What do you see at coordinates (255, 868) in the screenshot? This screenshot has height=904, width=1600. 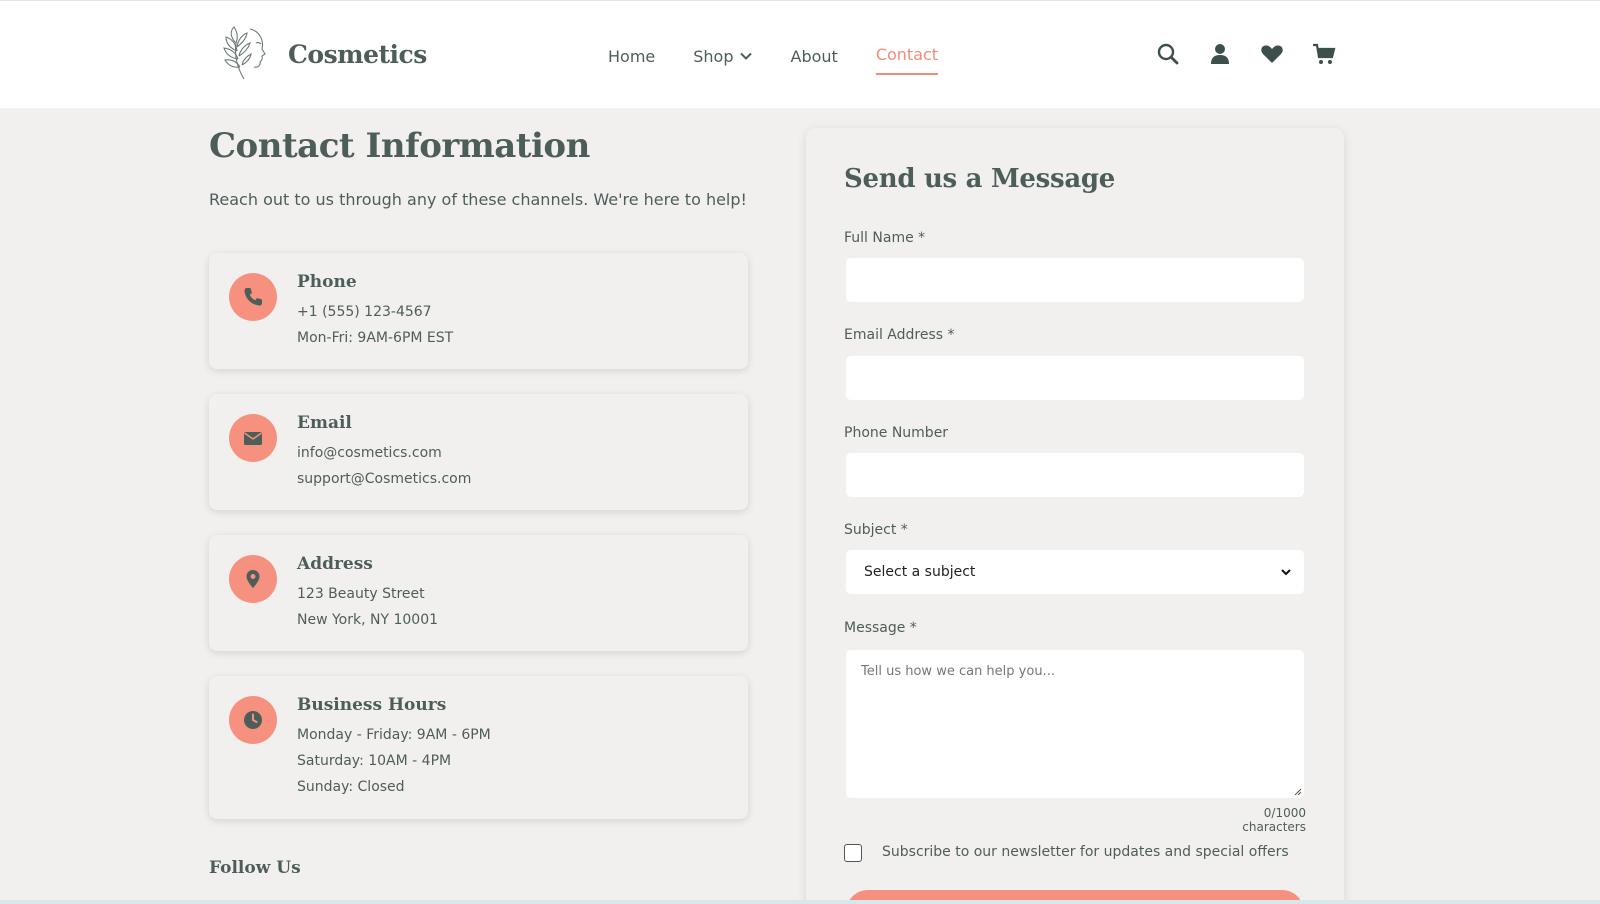 I see `follow-us-heading: Follow Us` at bounding box center [255, 868].